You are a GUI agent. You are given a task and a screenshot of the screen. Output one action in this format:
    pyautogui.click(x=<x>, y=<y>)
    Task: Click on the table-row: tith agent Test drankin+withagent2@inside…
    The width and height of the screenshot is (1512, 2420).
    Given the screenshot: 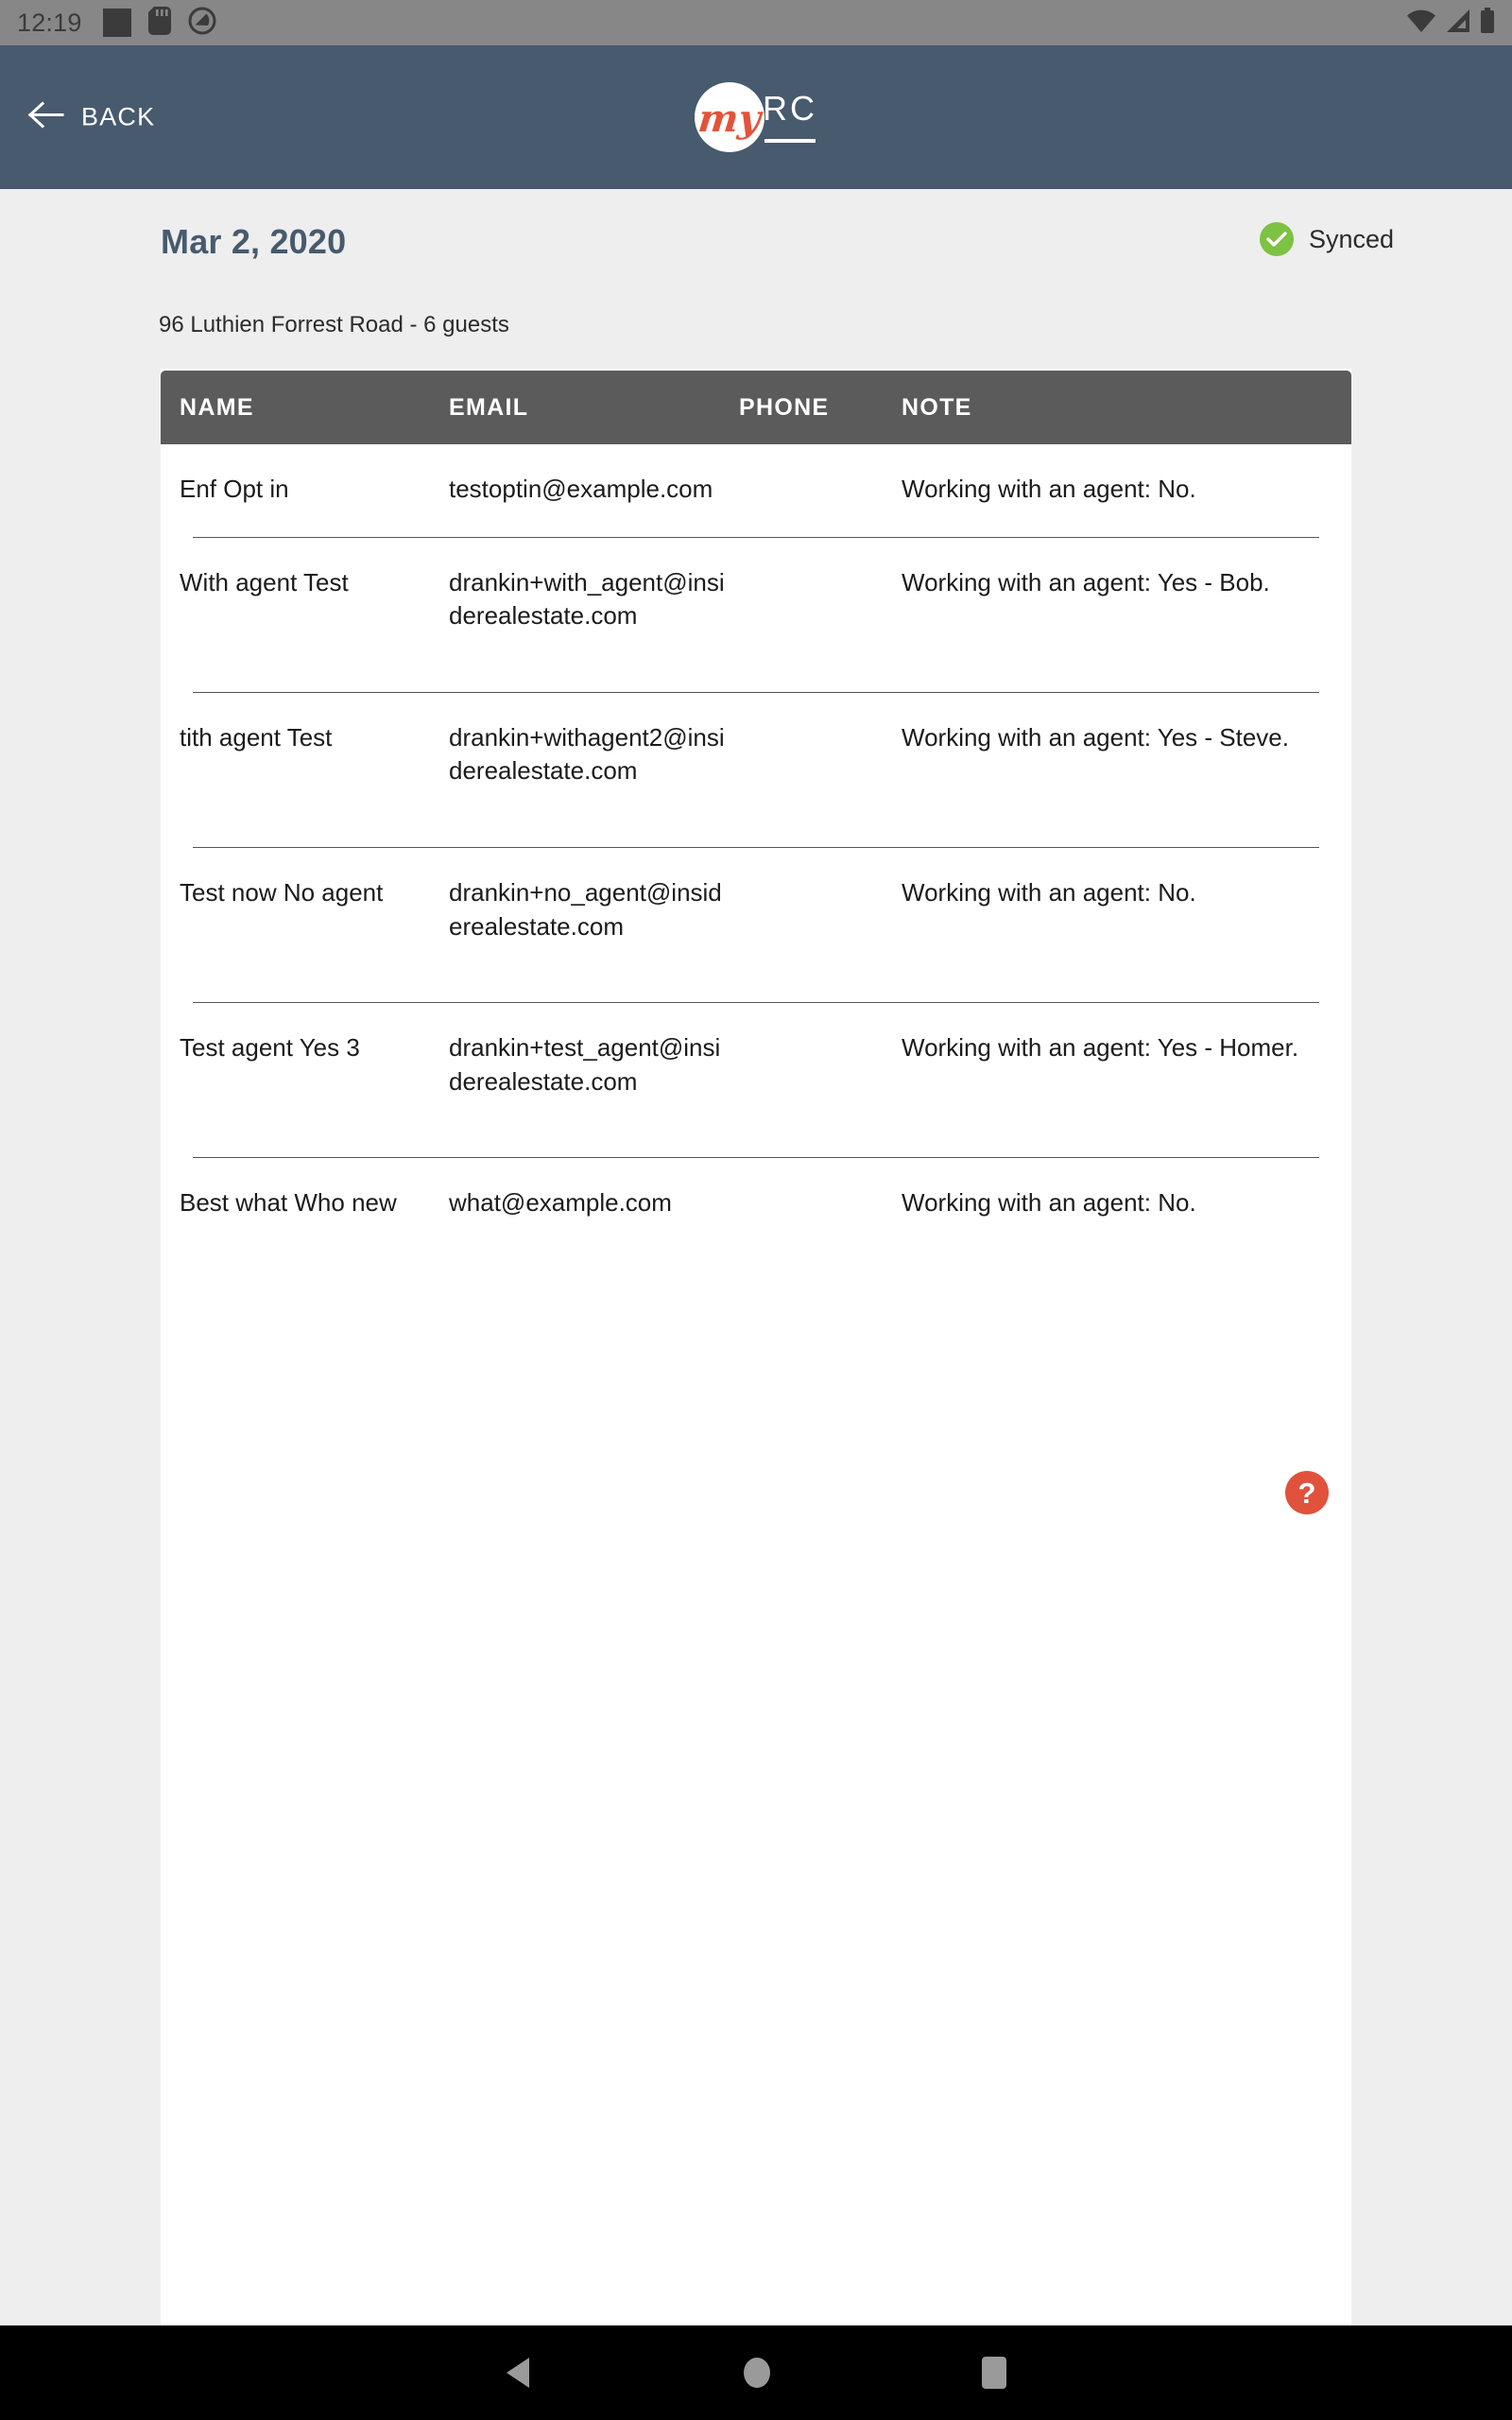 What is the action you would take?
    pyautogui.click(x=756, y=740)
    